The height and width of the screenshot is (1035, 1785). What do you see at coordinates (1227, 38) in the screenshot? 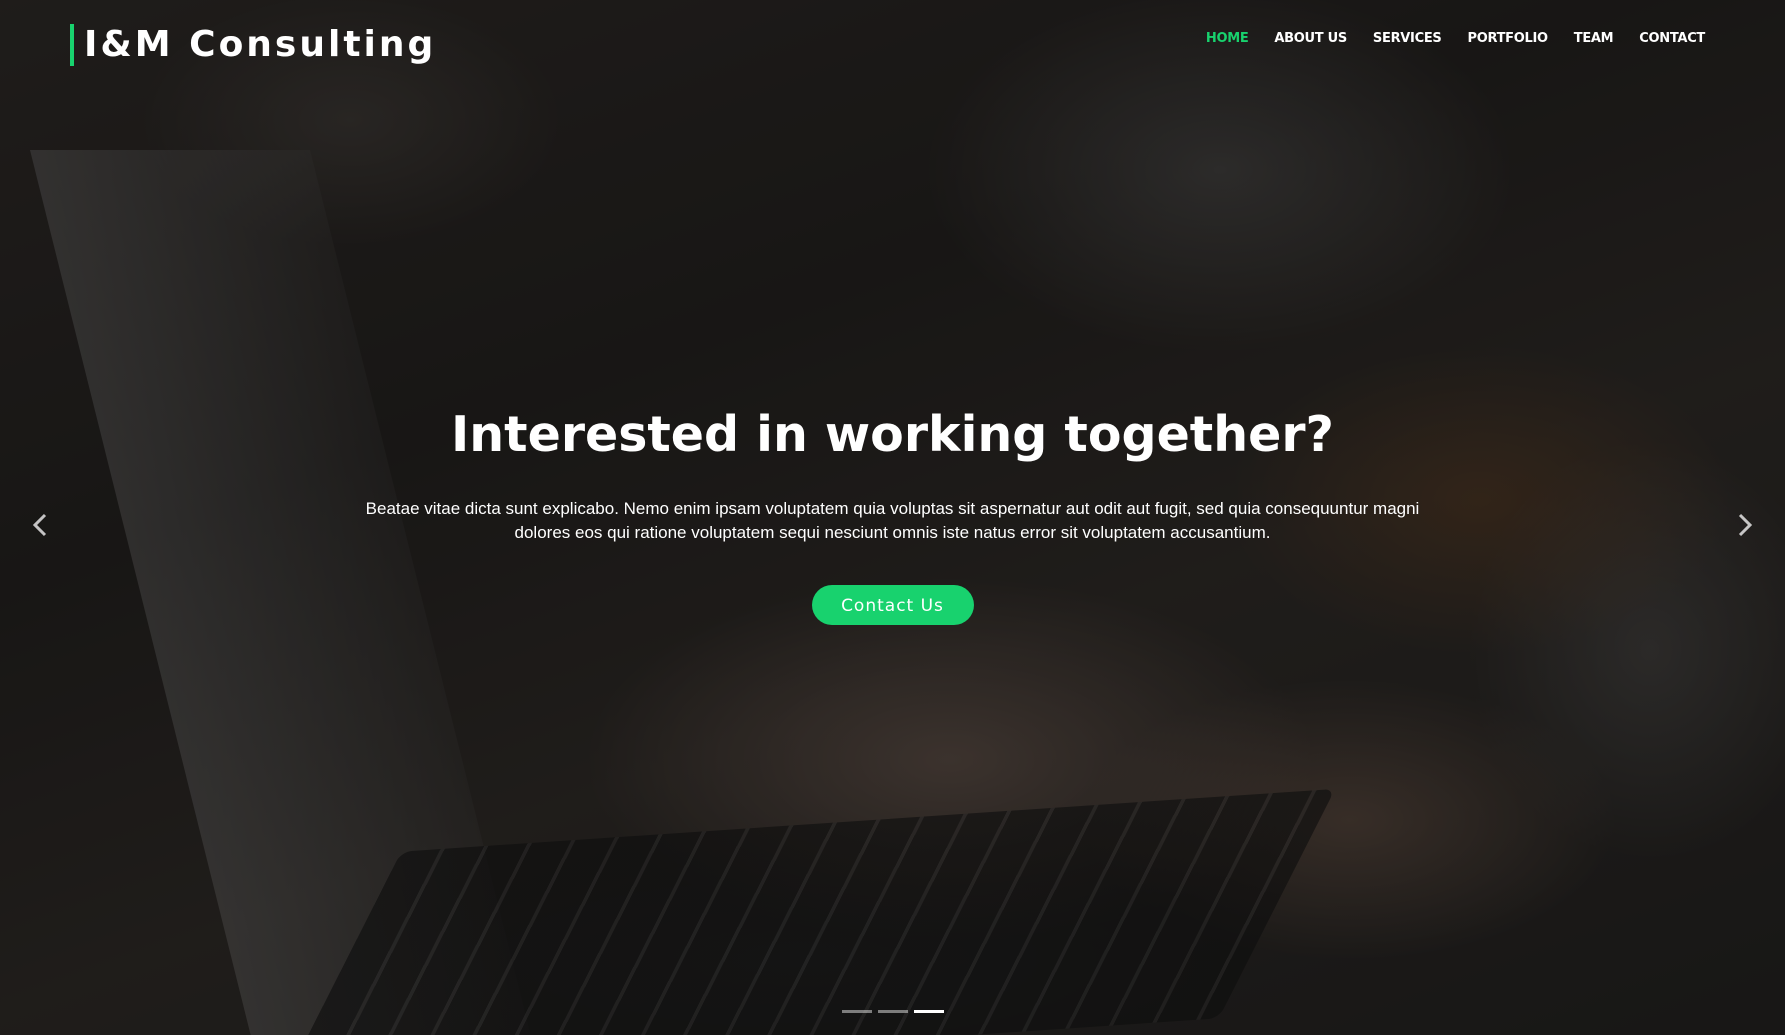
I see `nav-item-home: HOME` at bounding box center [1227, 38].